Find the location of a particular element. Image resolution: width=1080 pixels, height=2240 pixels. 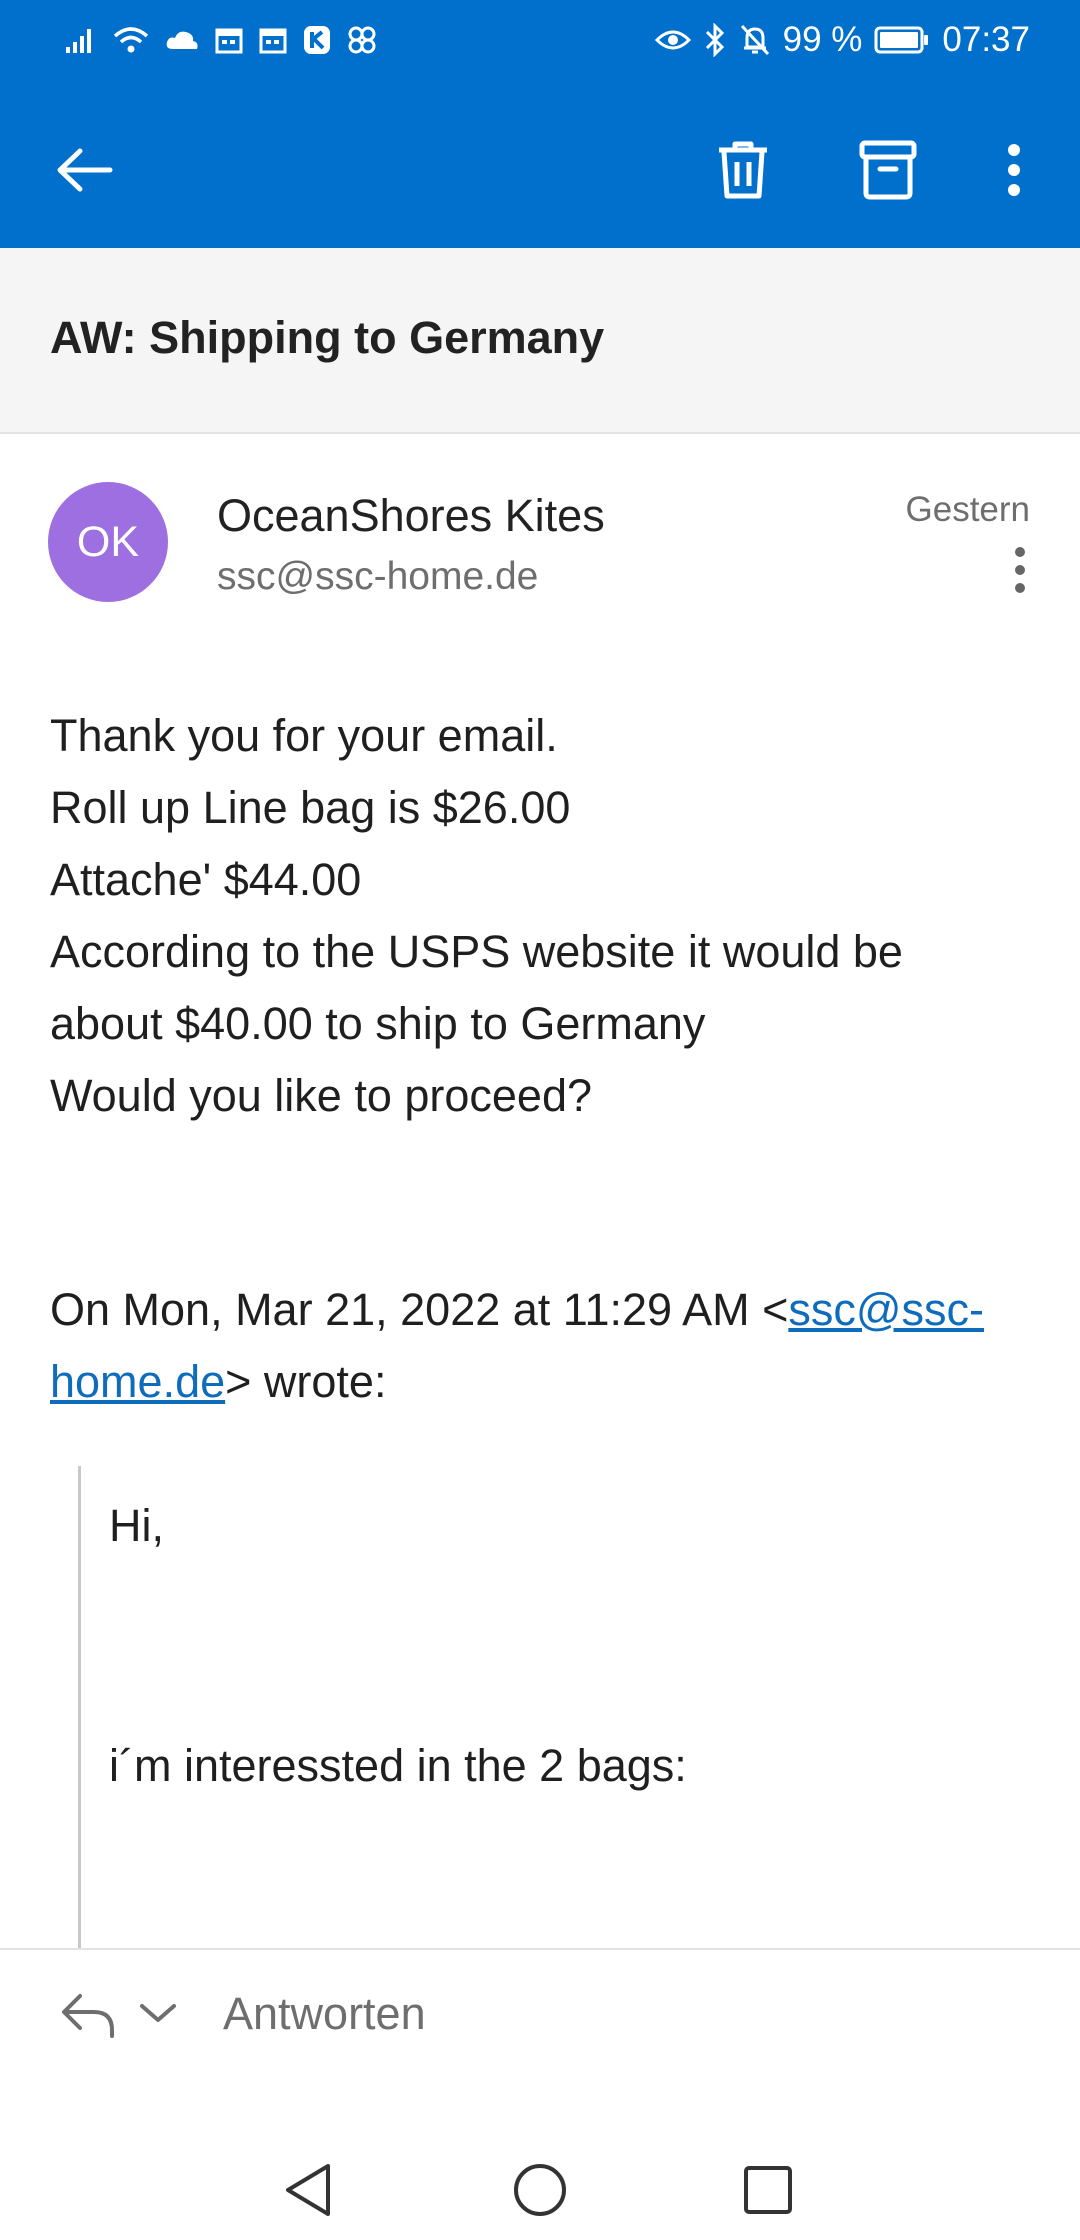

k-app-icon is located at coordinates (317, 40).